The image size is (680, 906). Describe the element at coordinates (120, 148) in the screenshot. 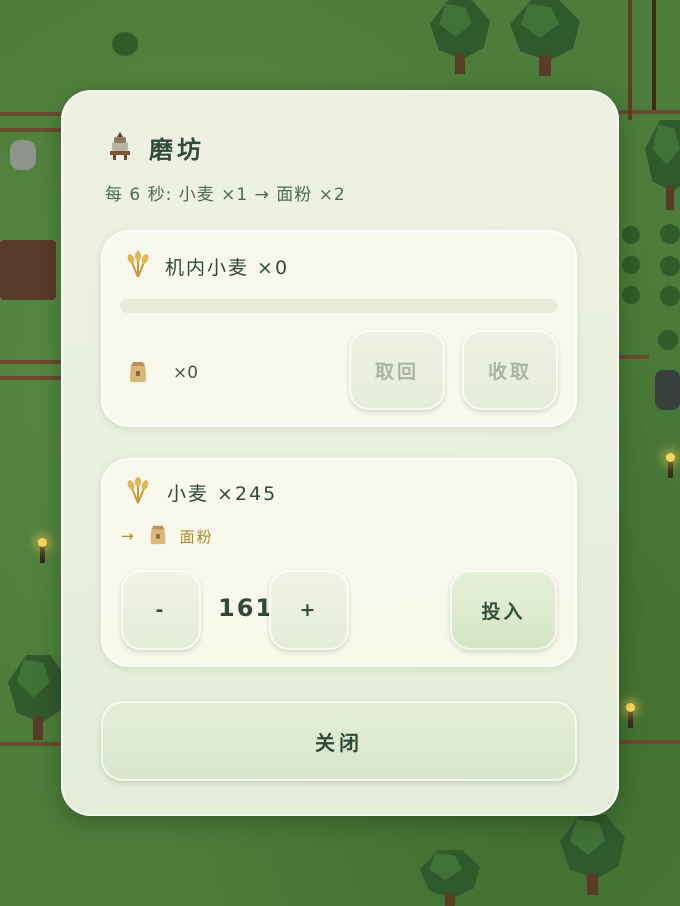

I see `millstone-icon` at that location.